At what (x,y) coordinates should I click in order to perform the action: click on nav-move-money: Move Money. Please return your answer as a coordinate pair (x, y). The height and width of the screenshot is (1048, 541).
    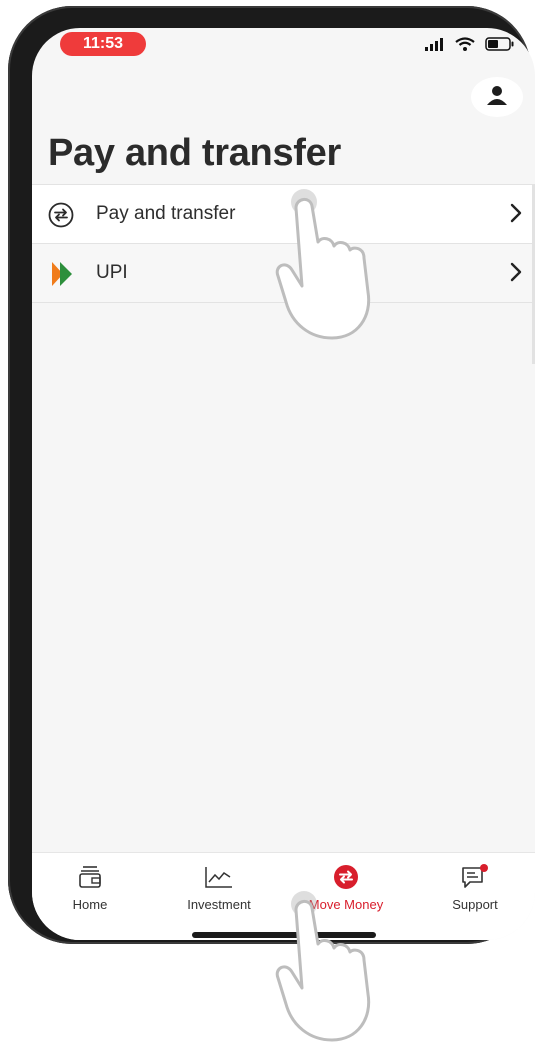
    Looking at the image, I should click on (346, 887).